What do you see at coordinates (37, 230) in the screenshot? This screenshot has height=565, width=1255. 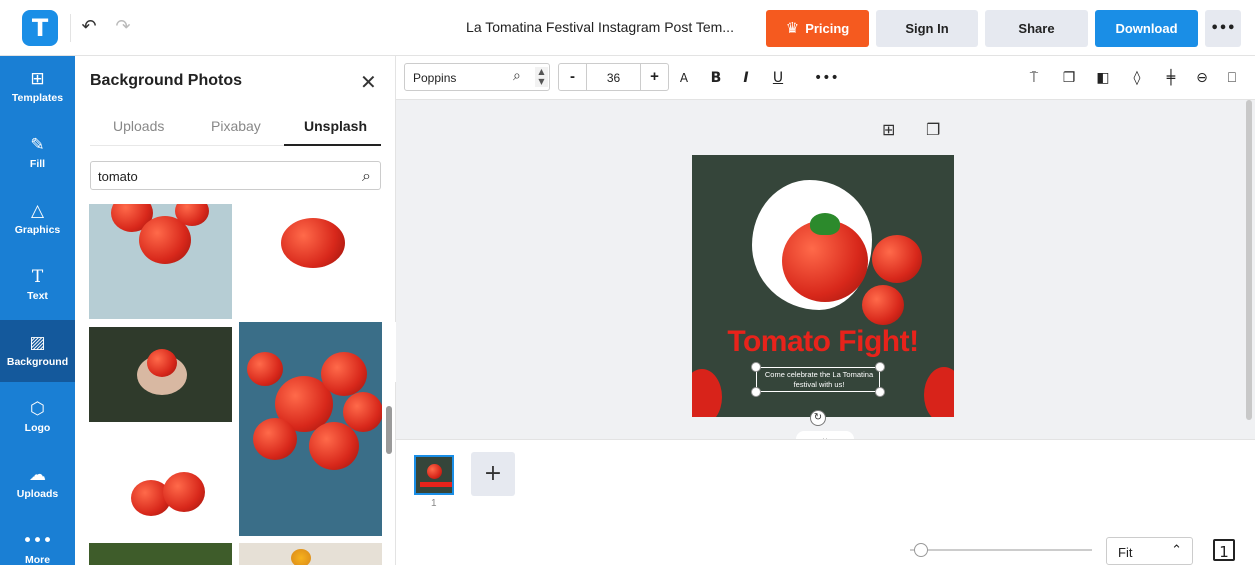 I see `nav-label: Graphics` at bounding box center [37, 230].